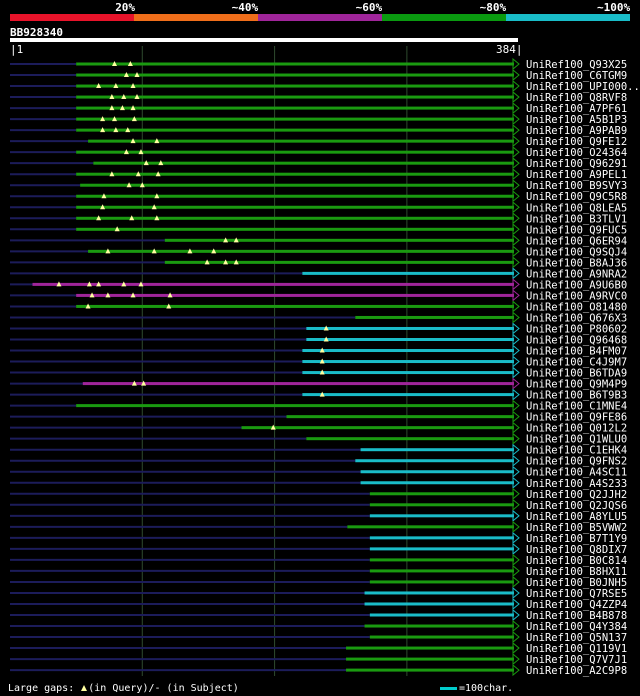 The image size is (640, 696). What do you see at coordinates (41, 688) in the screenshot?
I see `gap-legend-prefix: Large gaps:` at bounding box center [41, 688].